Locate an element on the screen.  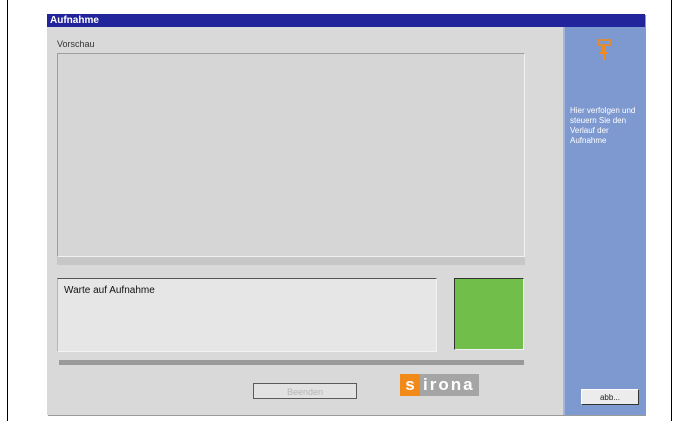
progress-bar is located at coordinates (291, 362).